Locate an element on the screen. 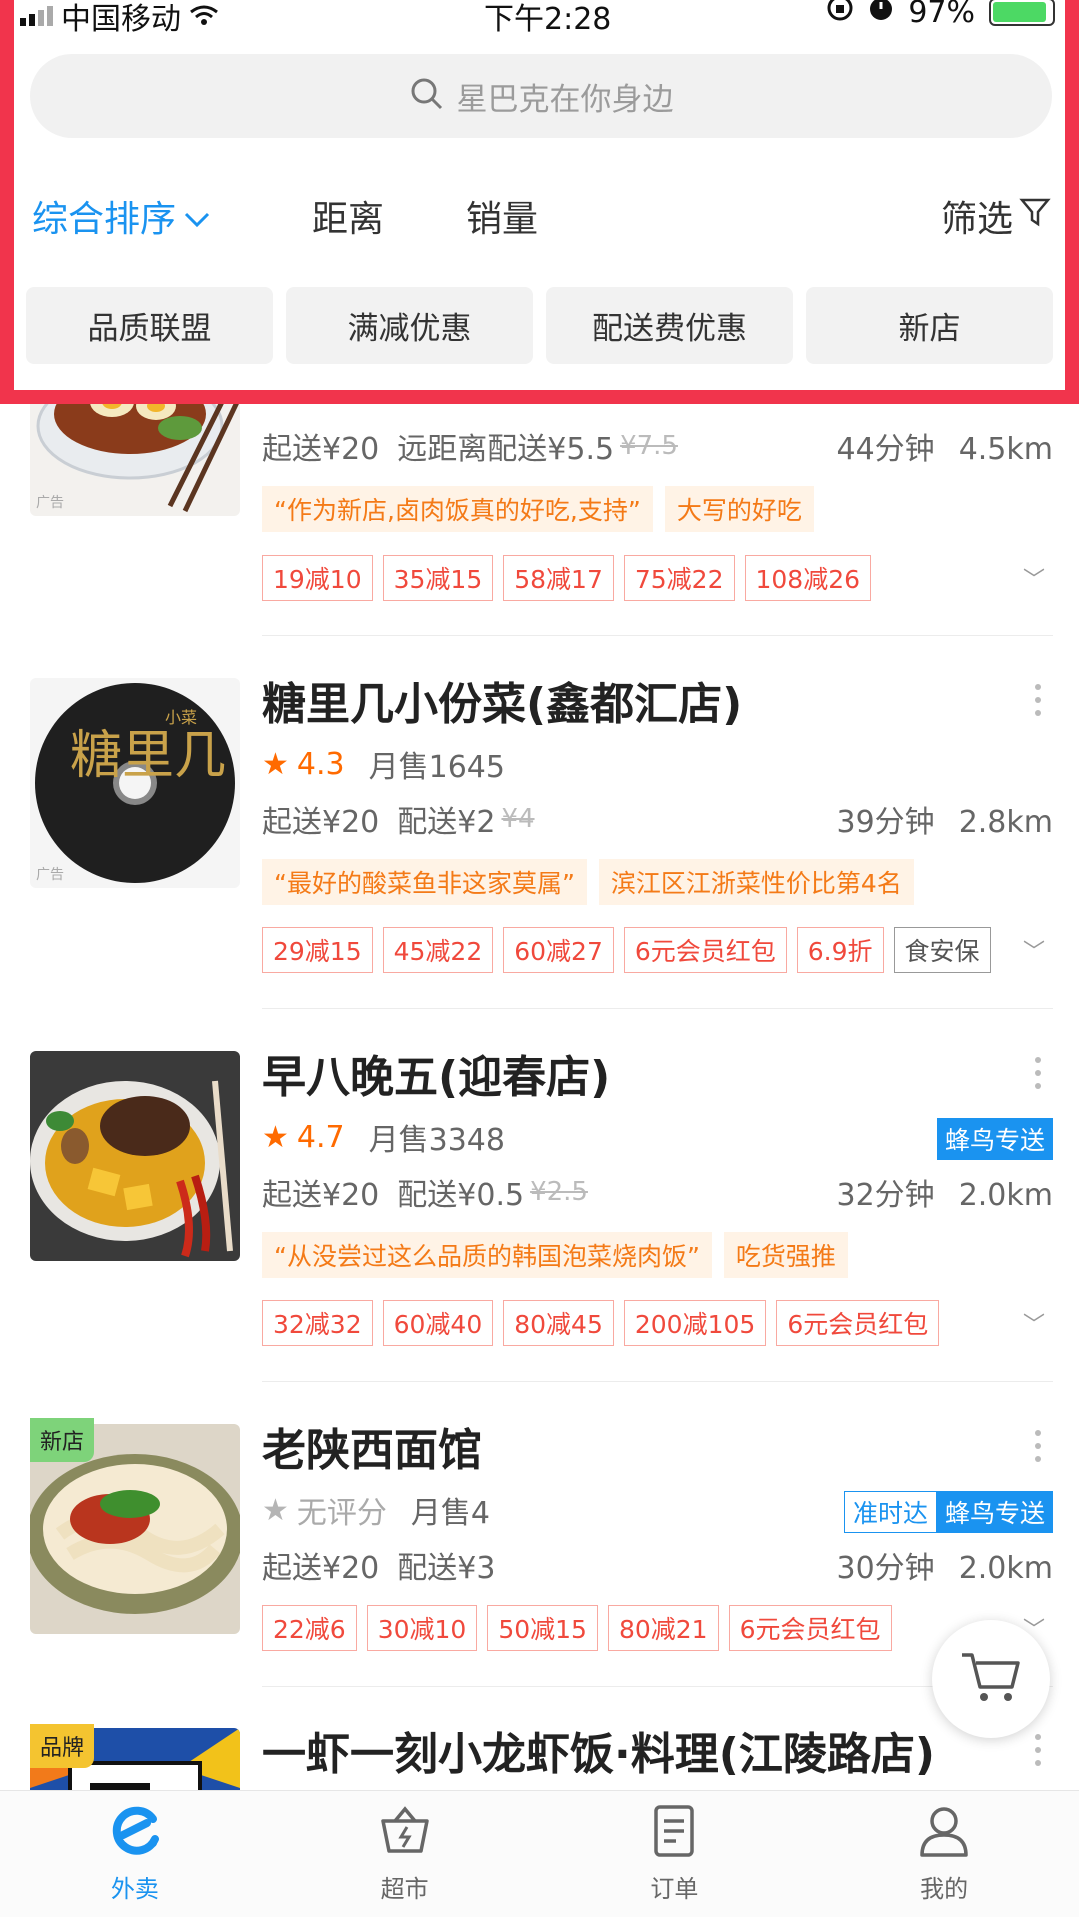  review-quotes: “从没尝过这么品质的韩国泡菜烧肉饭” 吃货强推 is located at coordinates (555, 1255).